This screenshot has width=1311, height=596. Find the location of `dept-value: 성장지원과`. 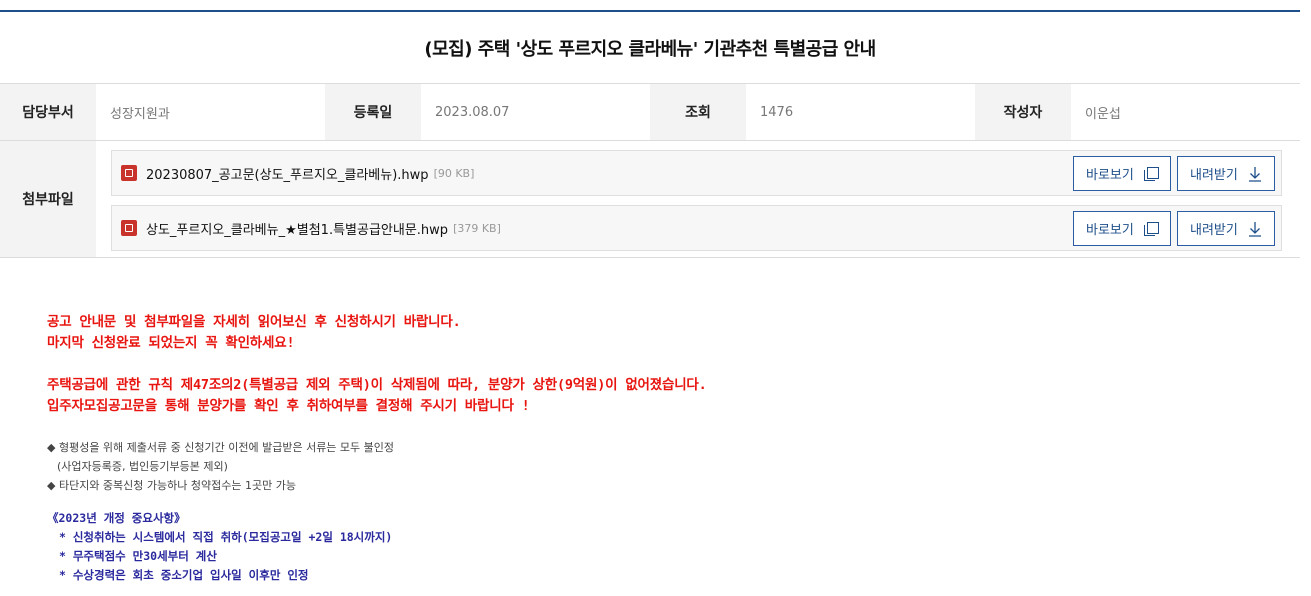

dept-value: 성장지원과 is located at coordinates (140, 114).